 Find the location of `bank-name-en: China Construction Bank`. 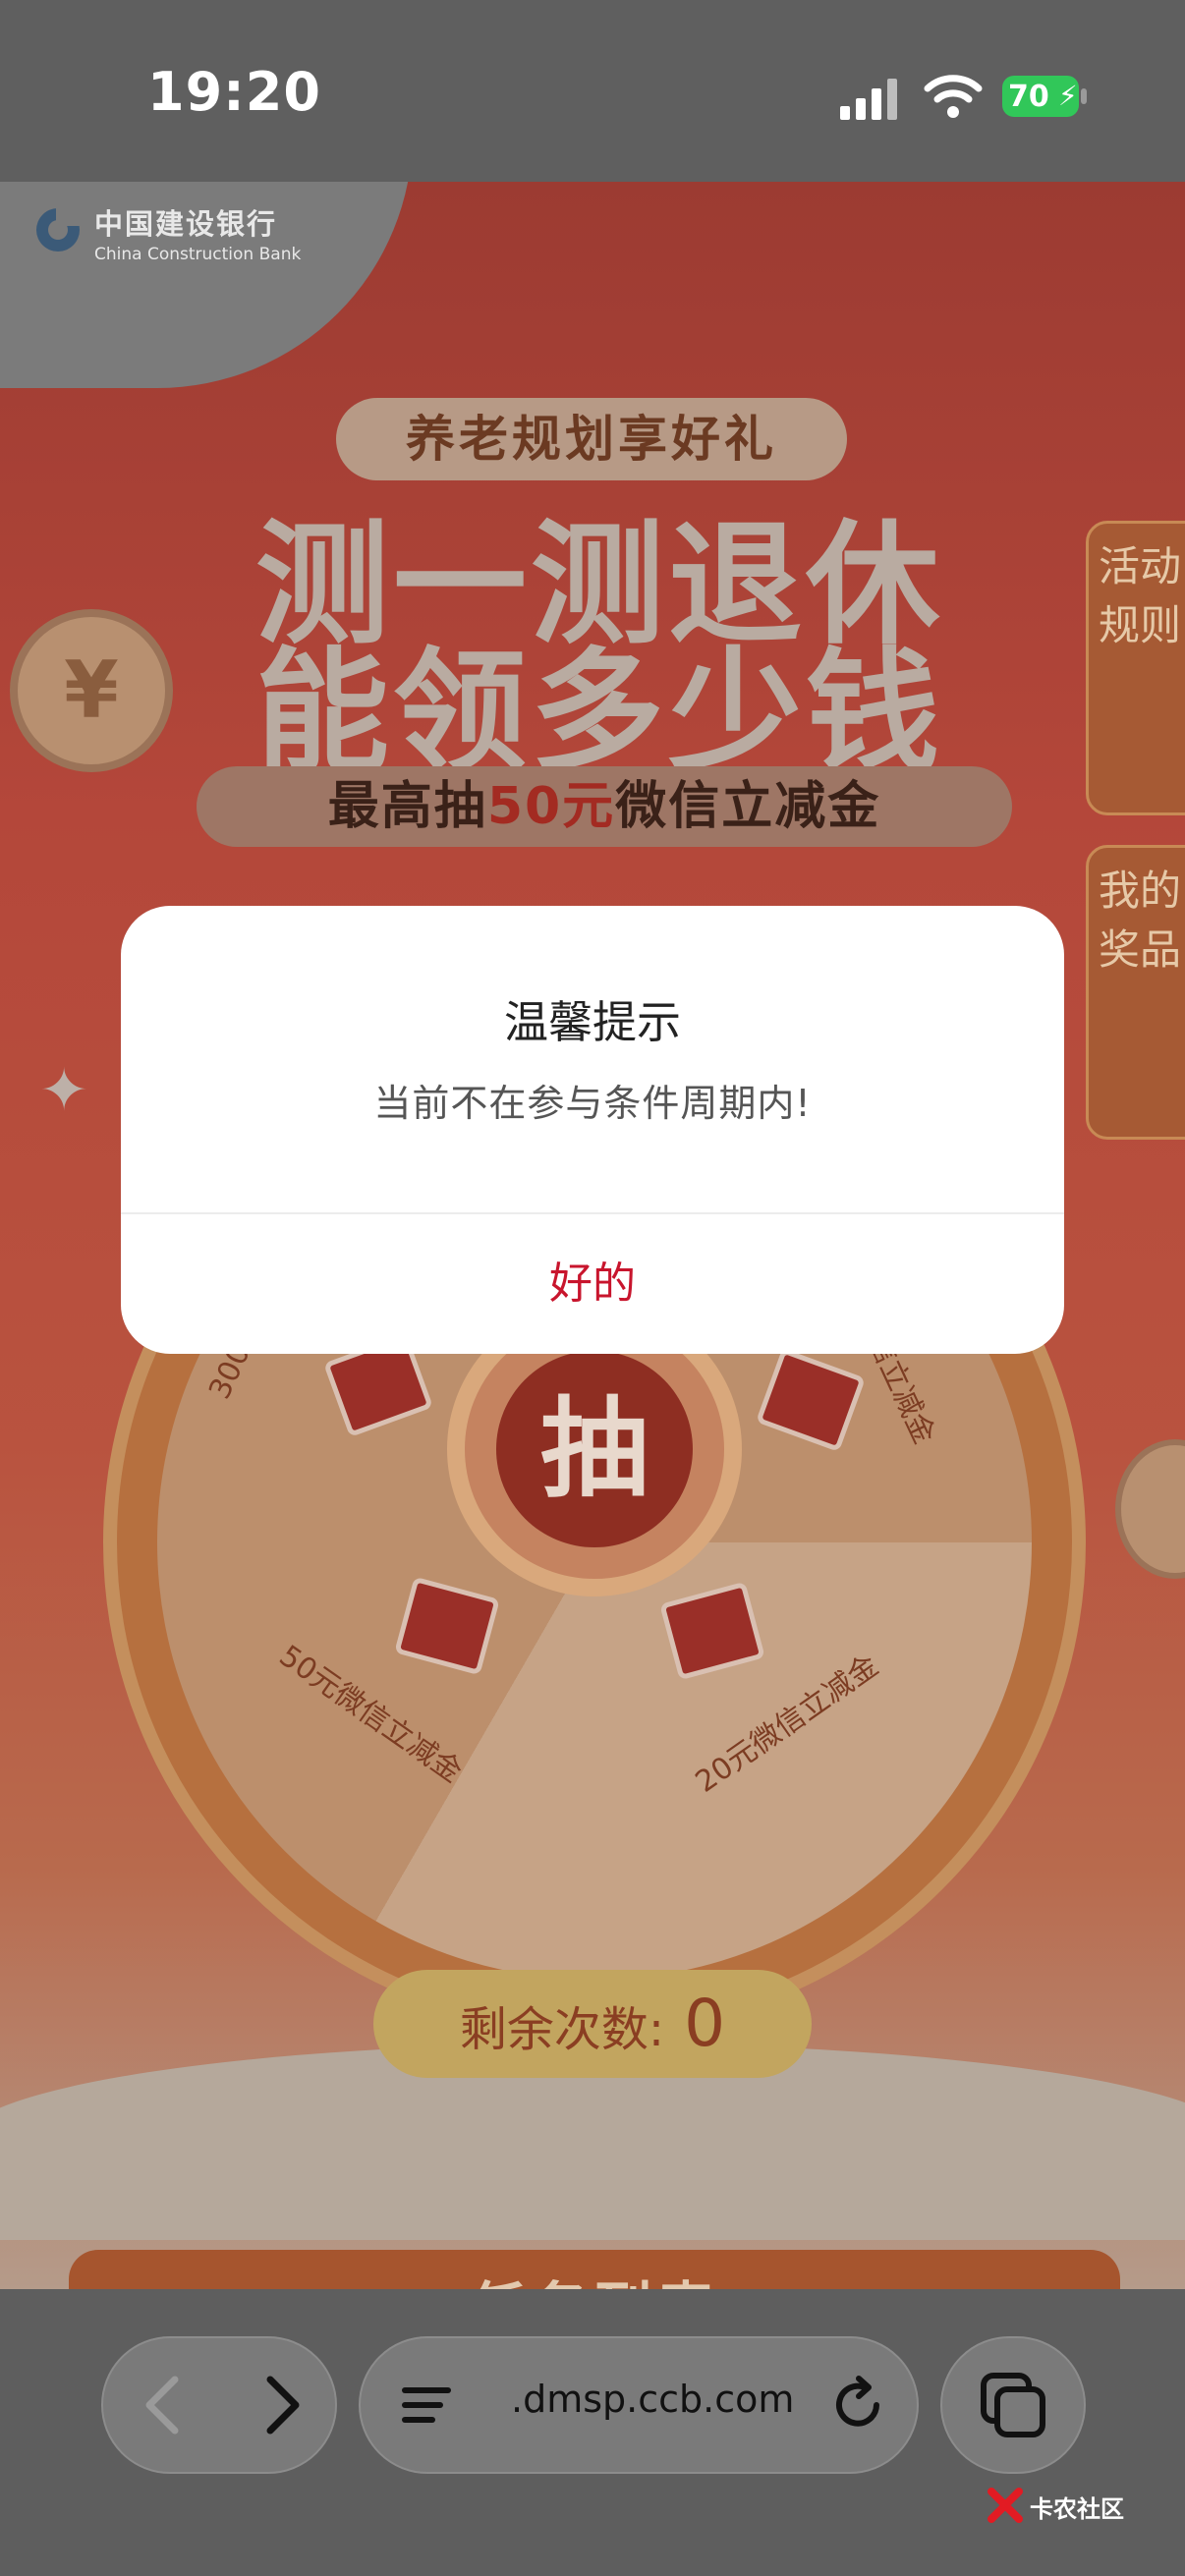

bank-name-en: China Construction Bank is located at coordinates (198, 254).